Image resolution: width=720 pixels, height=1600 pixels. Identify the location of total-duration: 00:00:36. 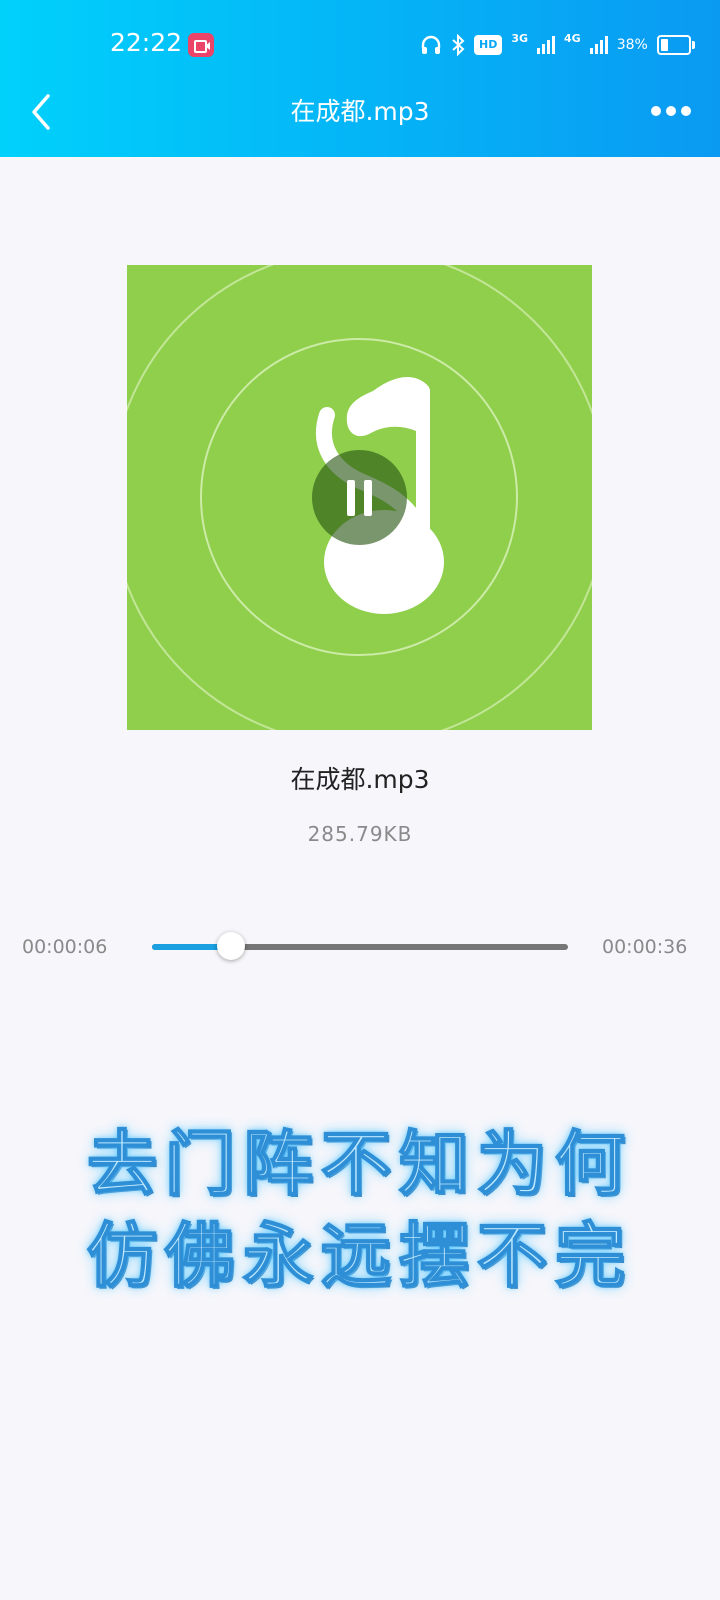
(645, 947).